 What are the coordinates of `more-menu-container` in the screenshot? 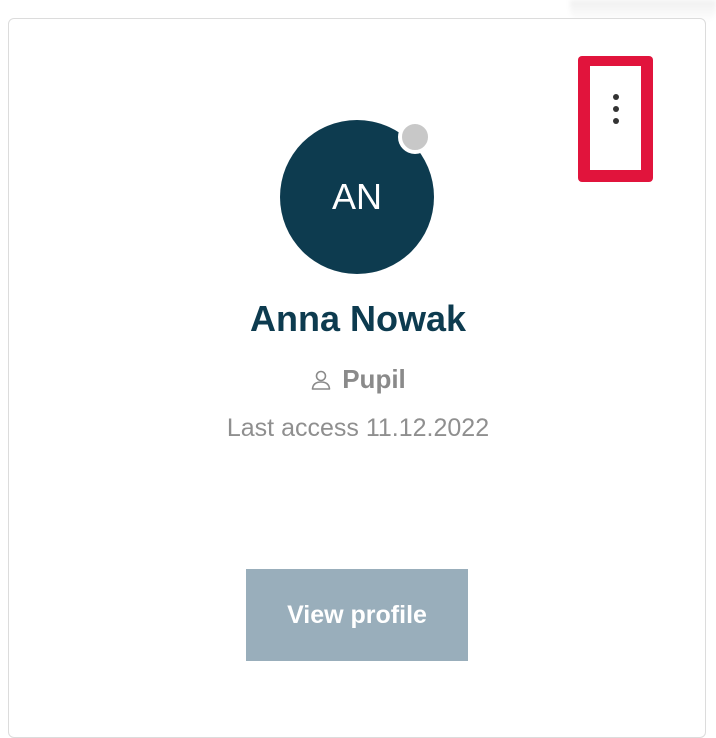 It's located at (615, 118).